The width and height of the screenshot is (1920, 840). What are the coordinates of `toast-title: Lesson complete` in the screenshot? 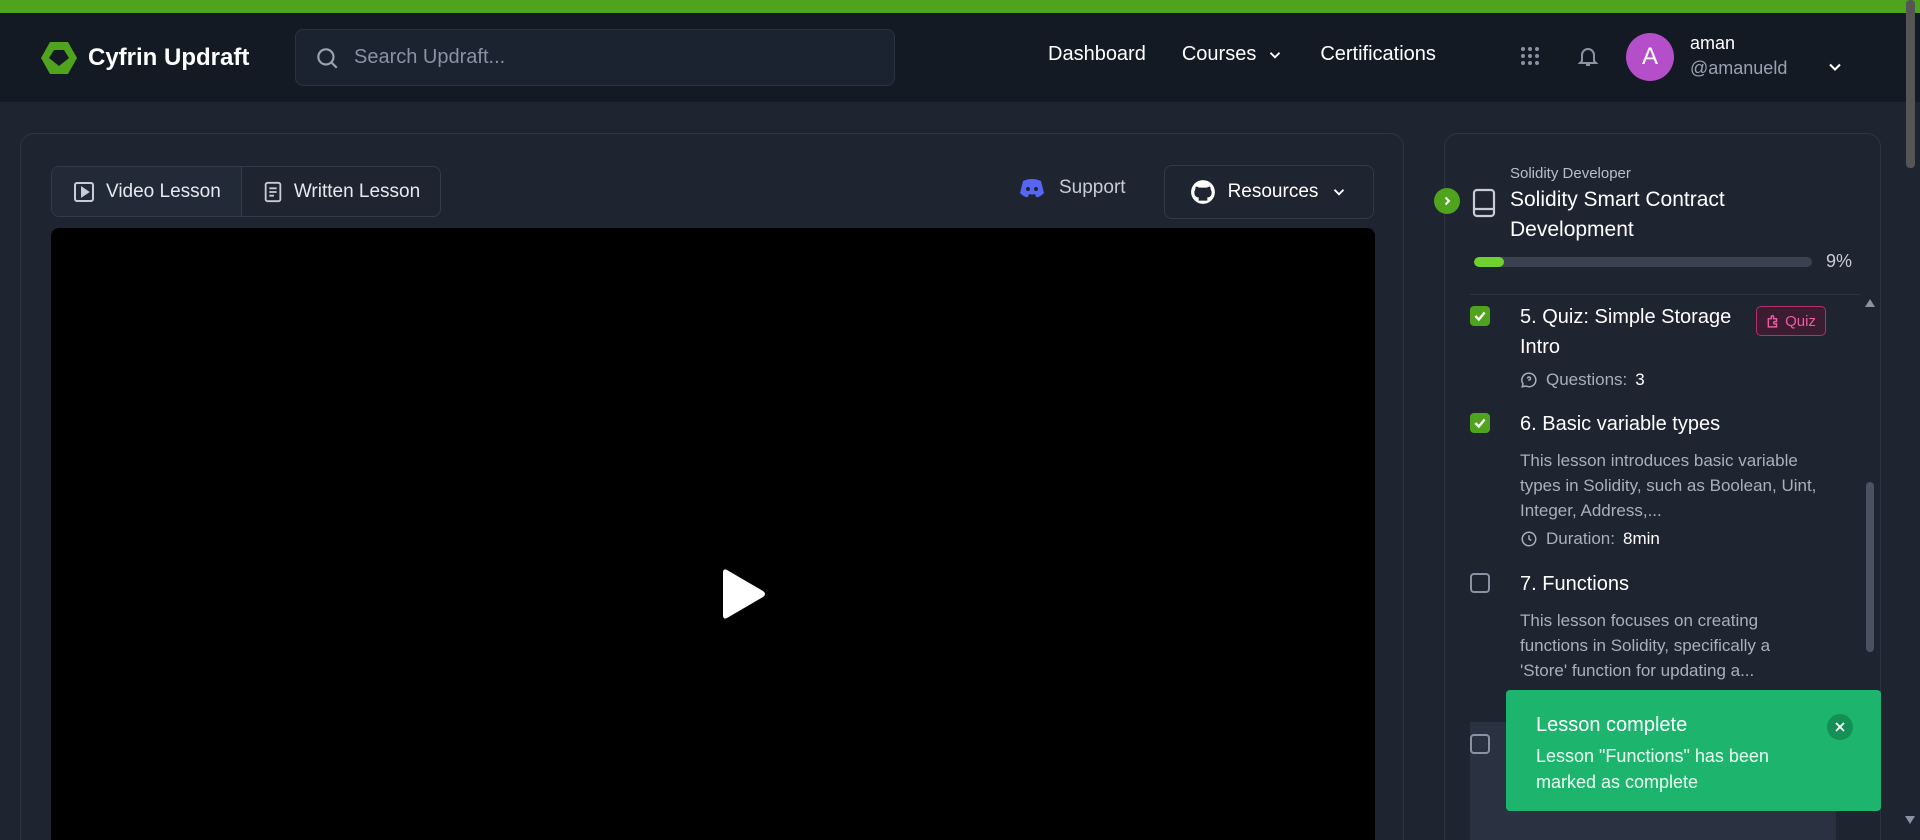 It's located at (1612, 725).